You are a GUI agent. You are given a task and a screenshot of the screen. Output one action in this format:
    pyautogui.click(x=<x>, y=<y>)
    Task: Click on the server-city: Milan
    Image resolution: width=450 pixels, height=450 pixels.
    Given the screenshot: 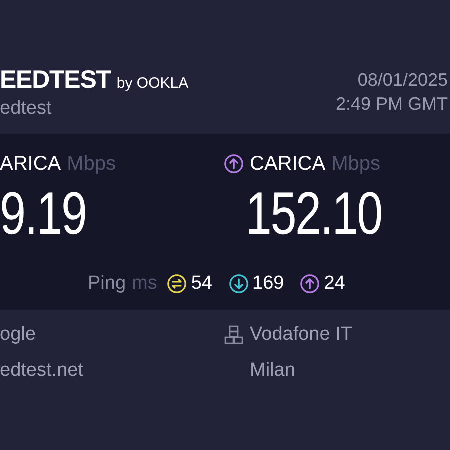 What is the action you would take?
    pyautogui.click(x=272, y=371)
    